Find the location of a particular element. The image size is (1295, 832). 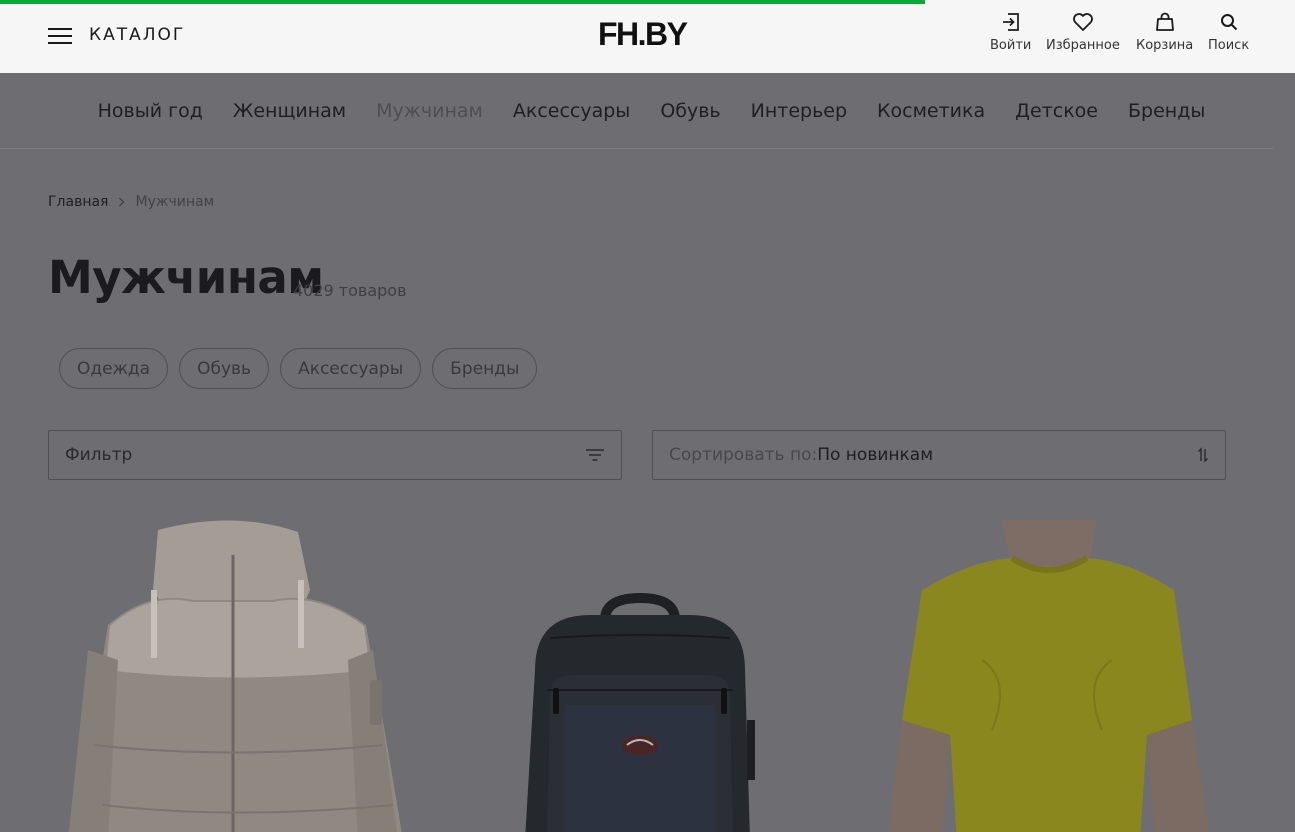

filter-label: Фильтр is located at coordinates (99, 455).